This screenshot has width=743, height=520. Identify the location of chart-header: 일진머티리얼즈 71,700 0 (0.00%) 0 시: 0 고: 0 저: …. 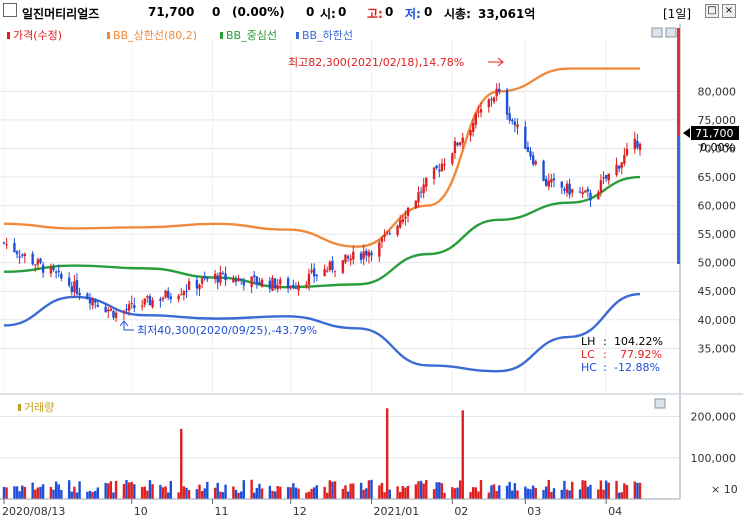
(371, 12).